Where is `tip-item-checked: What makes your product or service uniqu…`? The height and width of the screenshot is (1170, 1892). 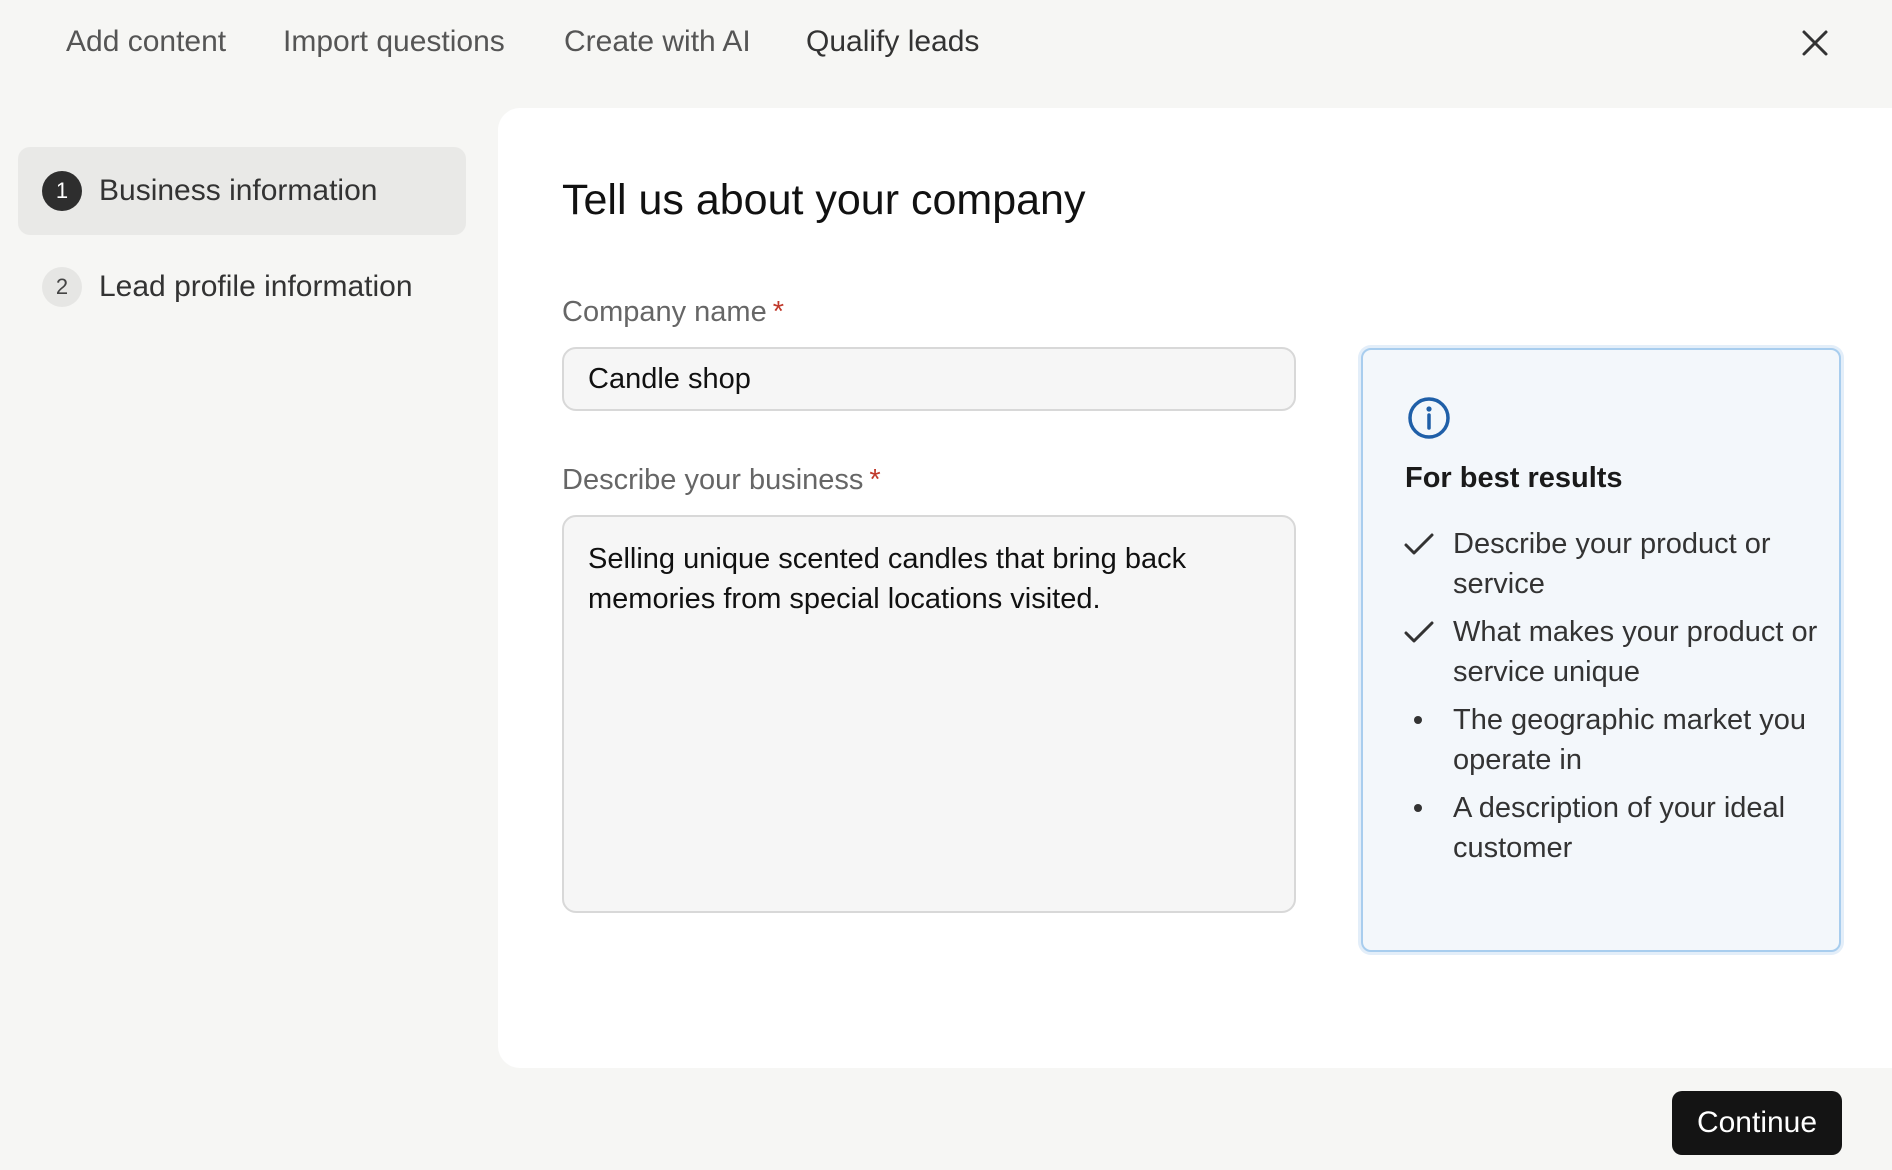
tip-item-checked: What makes your product or service uniqu… is located at coordinates (1613, 652).